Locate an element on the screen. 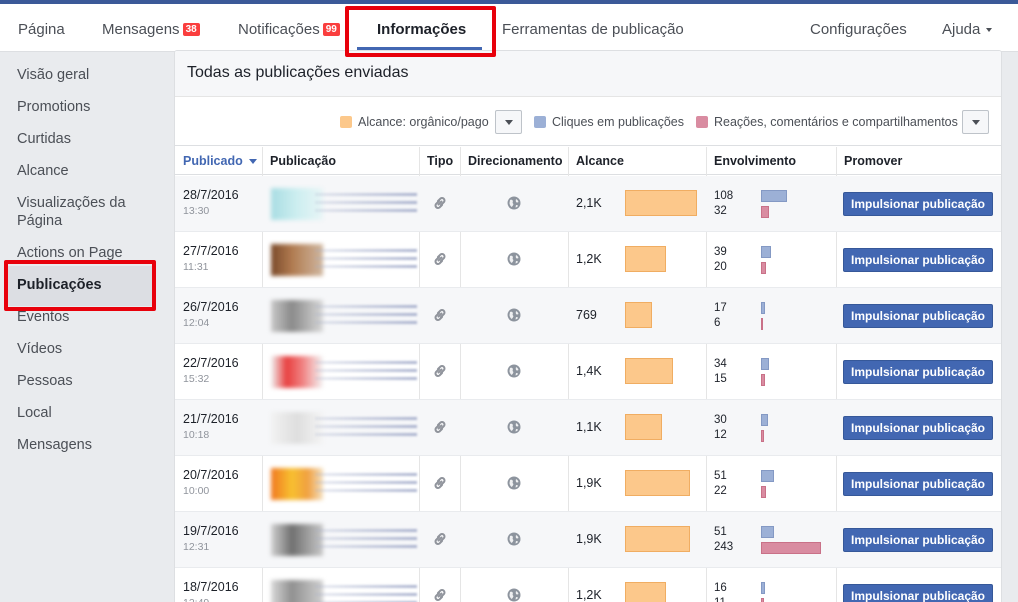 The width and height of the screenshot is (1018, 602). post-time: 10:00 is located at coordinates (196, 491).